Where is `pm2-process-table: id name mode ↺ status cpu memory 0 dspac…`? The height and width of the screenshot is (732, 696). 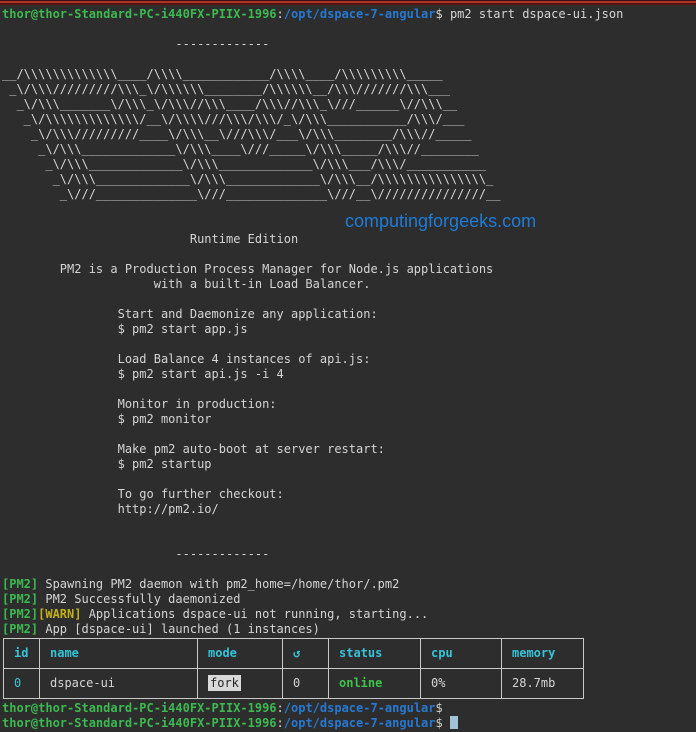 pm2-process-table: id name mode ↺ status cpu memory 0 dspac… is located at coordinates (293, 668).